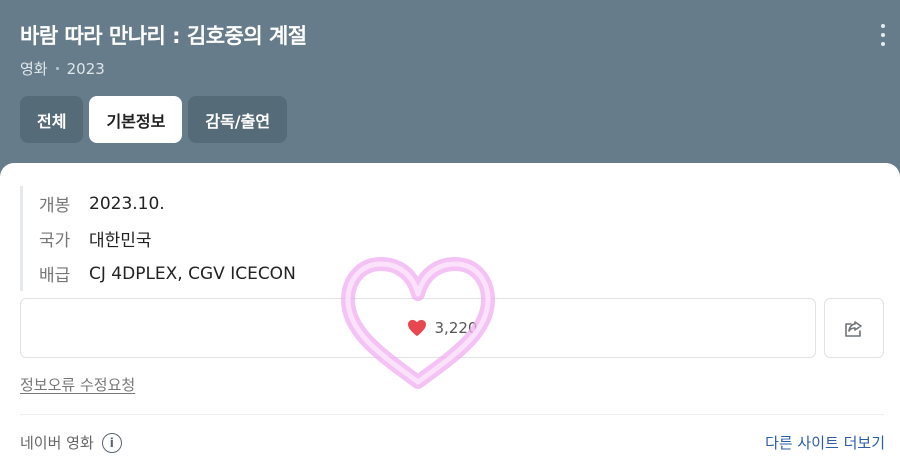 Image resolution: width=900 pixels, height=466 pixels. What do you see at coordinates (85, 68) in the screenshot?
I see `year-label: 2023` at bounding box center [85, 68].